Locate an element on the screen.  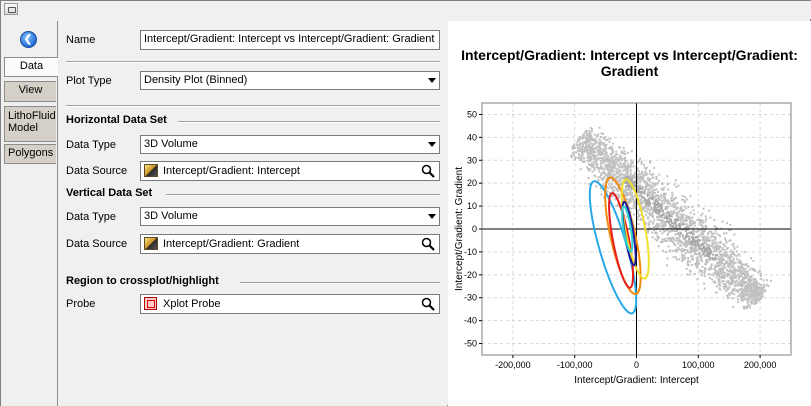
h-data-type-value: 3D Volume is located at coordinates (171, 144).